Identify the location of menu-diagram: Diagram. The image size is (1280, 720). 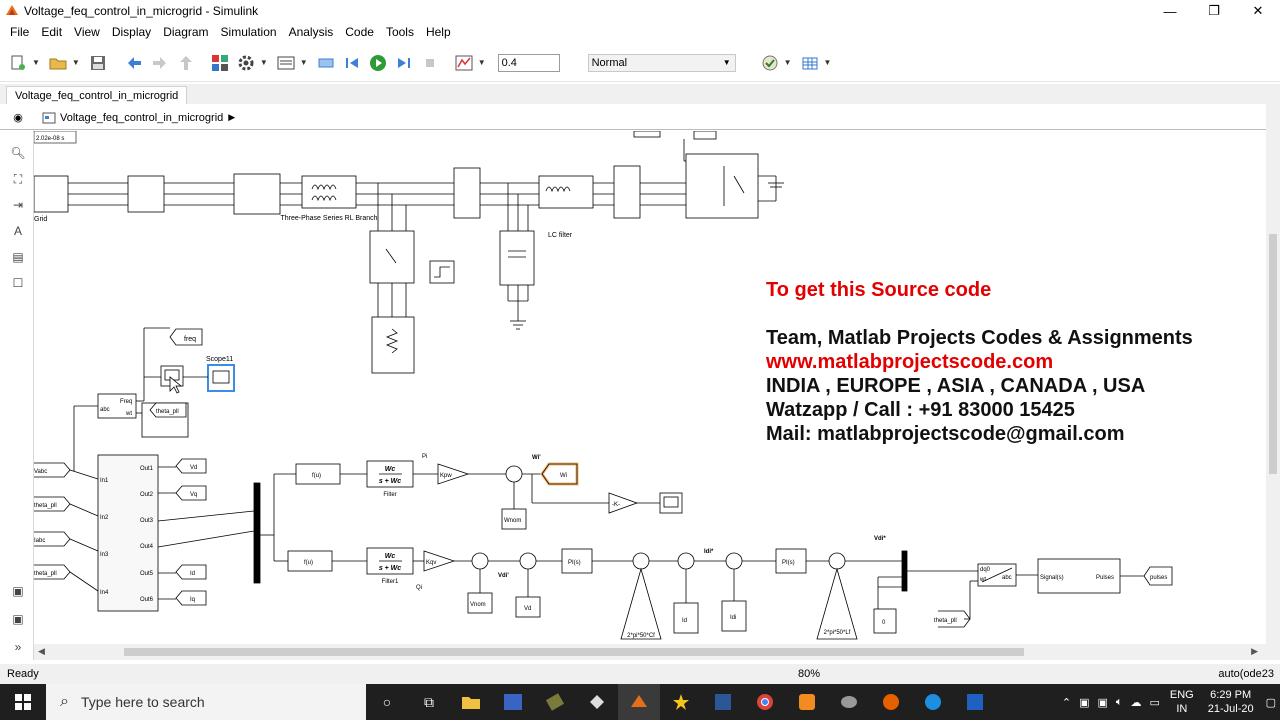
(185, 32).